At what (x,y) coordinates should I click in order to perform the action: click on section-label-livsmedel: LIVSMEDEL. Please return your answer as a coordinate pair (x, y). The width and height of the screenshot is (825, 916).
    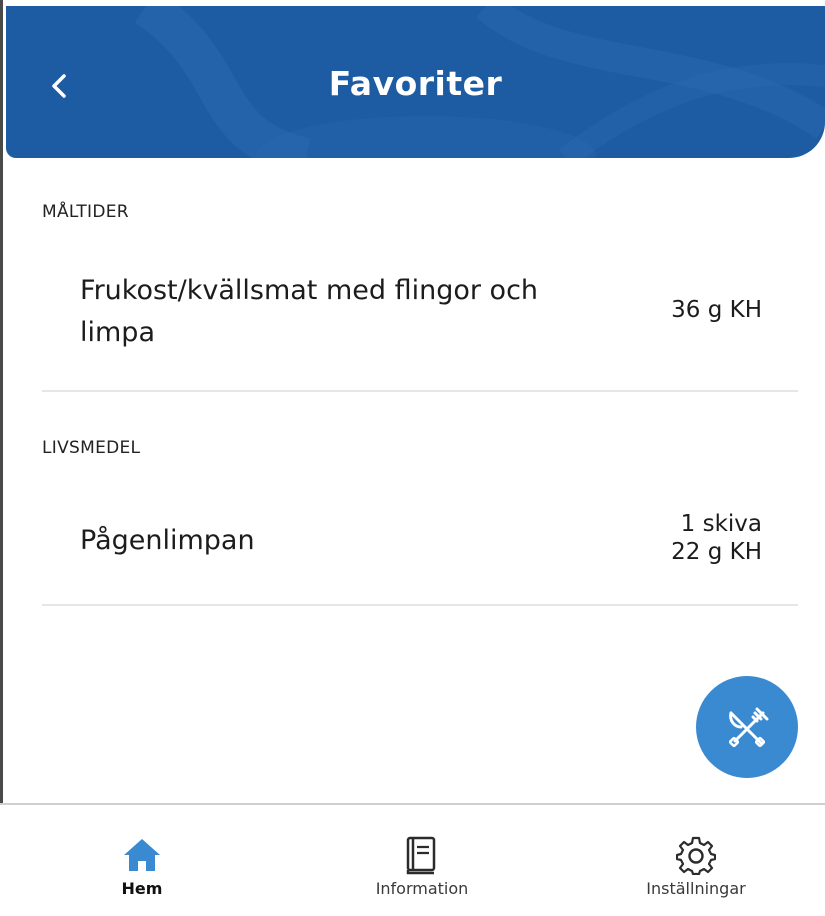
    Looking at the image, I should click on (91, 448).